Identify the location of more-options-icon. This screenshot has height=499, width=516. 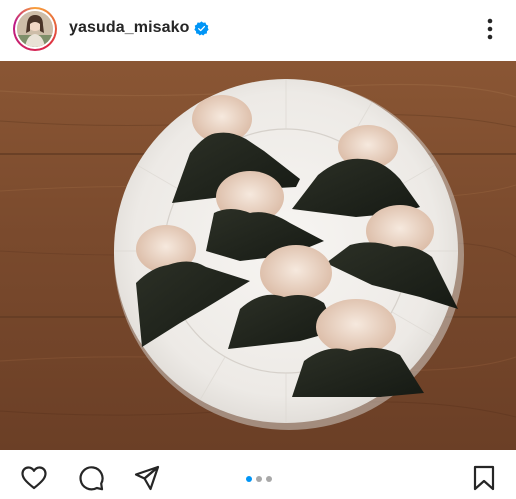
(490, 29).